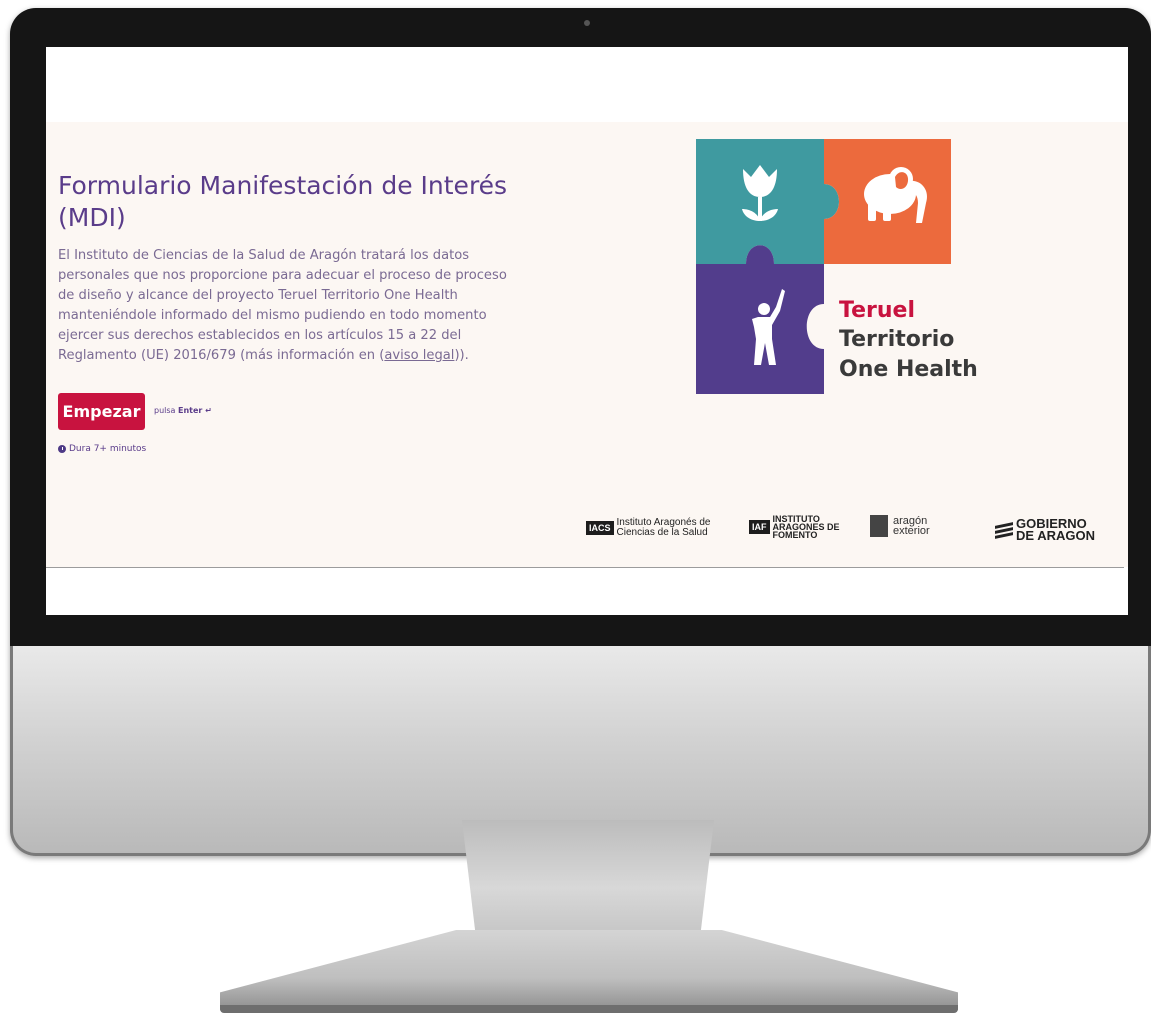 Image resolution: width=1151 pixels, height=1025 pixels. I want to click on logo-title-teruel: Teruel, so click(877, 310).